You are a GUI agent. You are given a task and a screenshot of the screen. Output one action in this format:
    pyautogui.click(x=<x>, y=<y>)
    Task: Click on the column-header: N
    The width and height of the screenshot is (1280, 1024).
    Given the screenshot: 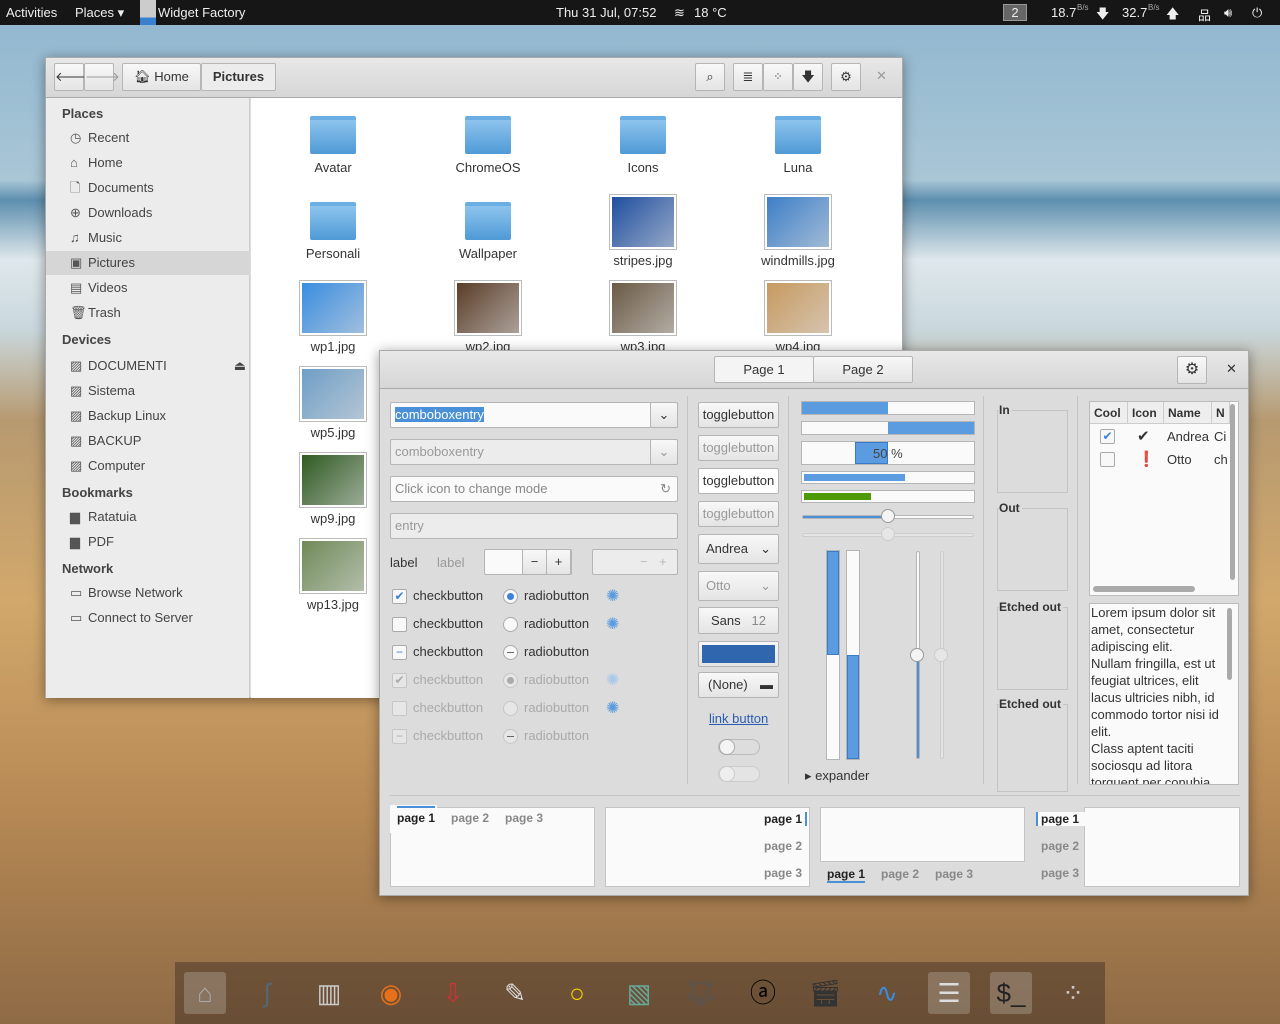 What is the action you would take?
    pyautogui.click(x=1221, y=413)
    